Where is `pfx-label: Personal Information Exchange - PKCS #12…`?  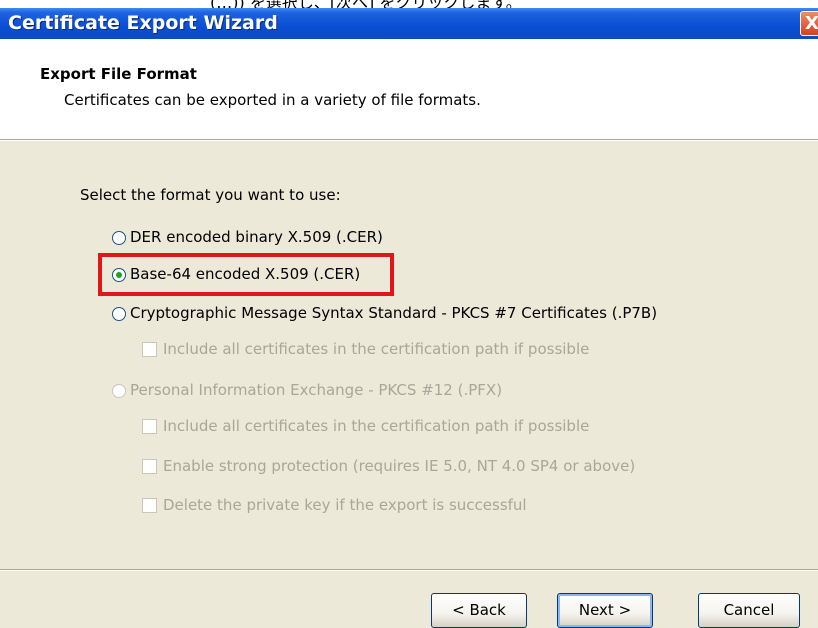 pfx-label: Personal Information Exchange - PKCS #12… is located at coordinates (316, 390).